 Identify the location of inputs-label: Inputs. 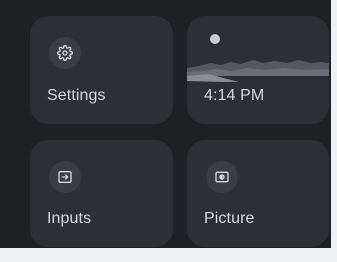
(69, 218).